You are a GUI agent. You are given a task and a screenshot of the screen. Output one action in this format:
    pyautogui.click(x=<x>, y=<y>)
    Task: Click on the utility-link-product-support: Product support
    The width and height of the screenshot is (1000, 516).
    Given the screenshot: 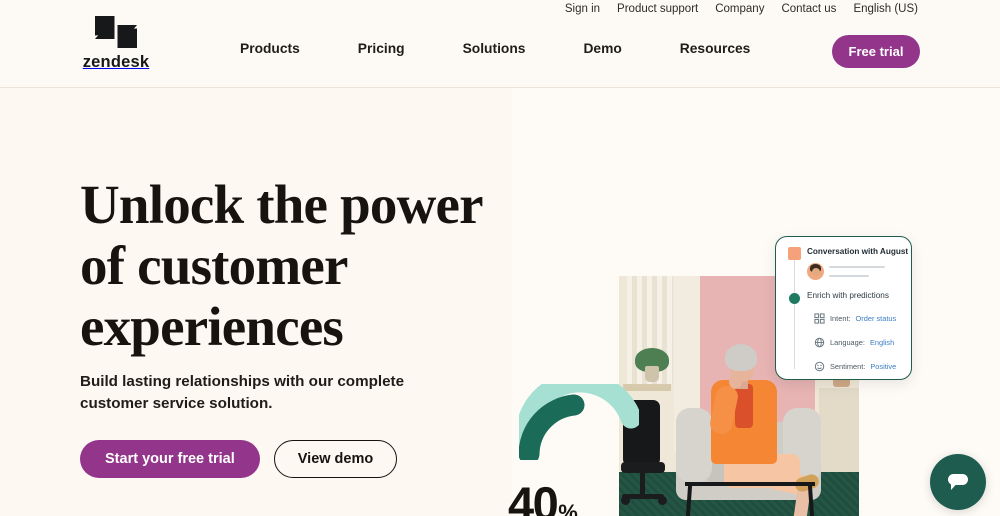 What is the action you would take?
    pyautogui.click(x=657, y=9)
    